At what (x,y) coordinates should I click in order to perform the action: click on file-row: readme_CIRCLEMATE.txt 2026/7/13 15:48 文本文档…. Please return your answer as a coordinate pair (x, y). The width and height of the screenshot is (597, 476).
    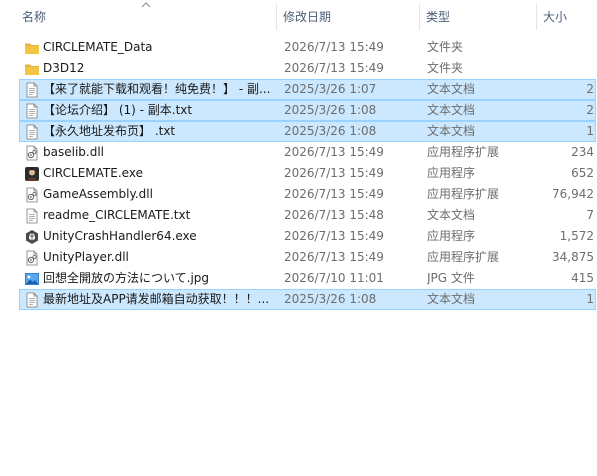
    Looking at the image, I should click on (307, 215).